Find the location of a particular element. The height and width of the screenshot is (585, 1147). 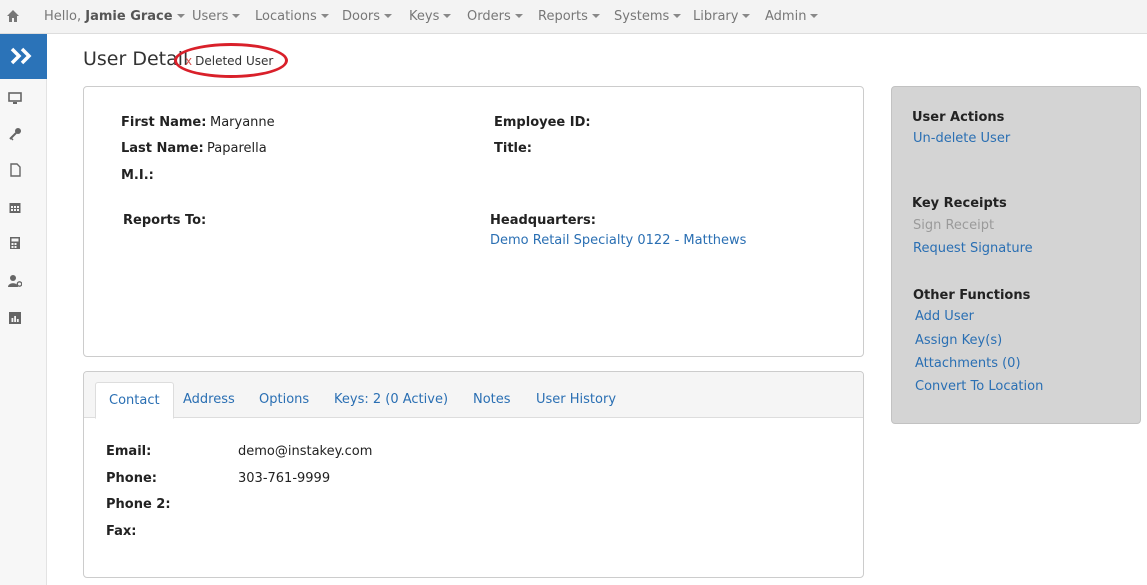

key-receipts-heading: Key Receipts is located at coordinates (959, 203).